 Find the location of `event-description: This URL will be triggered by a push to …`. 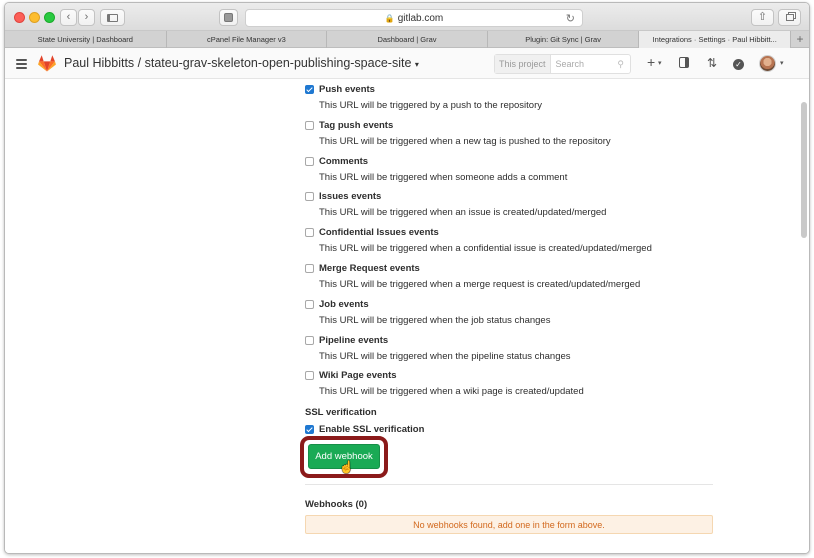

event-description: This URL will be triggered by a push to … is located at coordinates (431, 105).